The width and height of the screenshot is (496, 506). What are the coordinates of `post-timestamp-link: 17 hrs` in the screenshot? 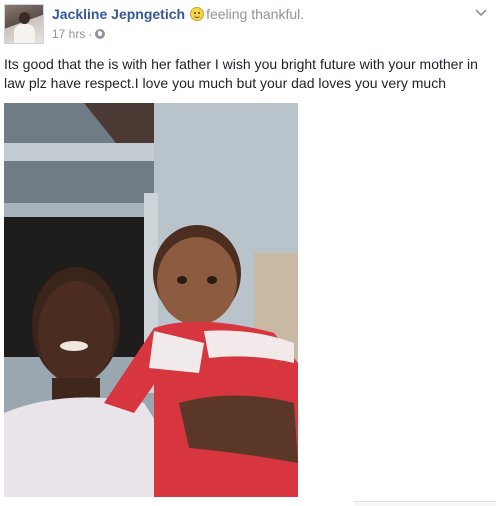 It's located at (68, 34).